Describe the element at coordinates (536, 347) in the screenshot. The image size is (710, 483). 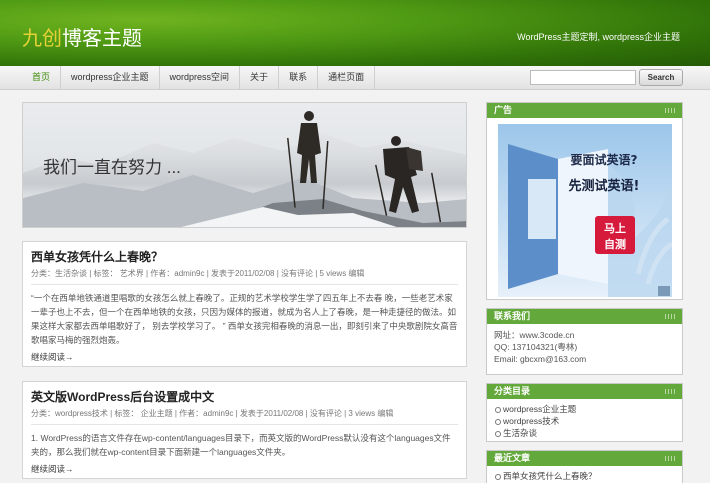
I see `contact-qq: QQ: 137104321(粤林)` at that location.